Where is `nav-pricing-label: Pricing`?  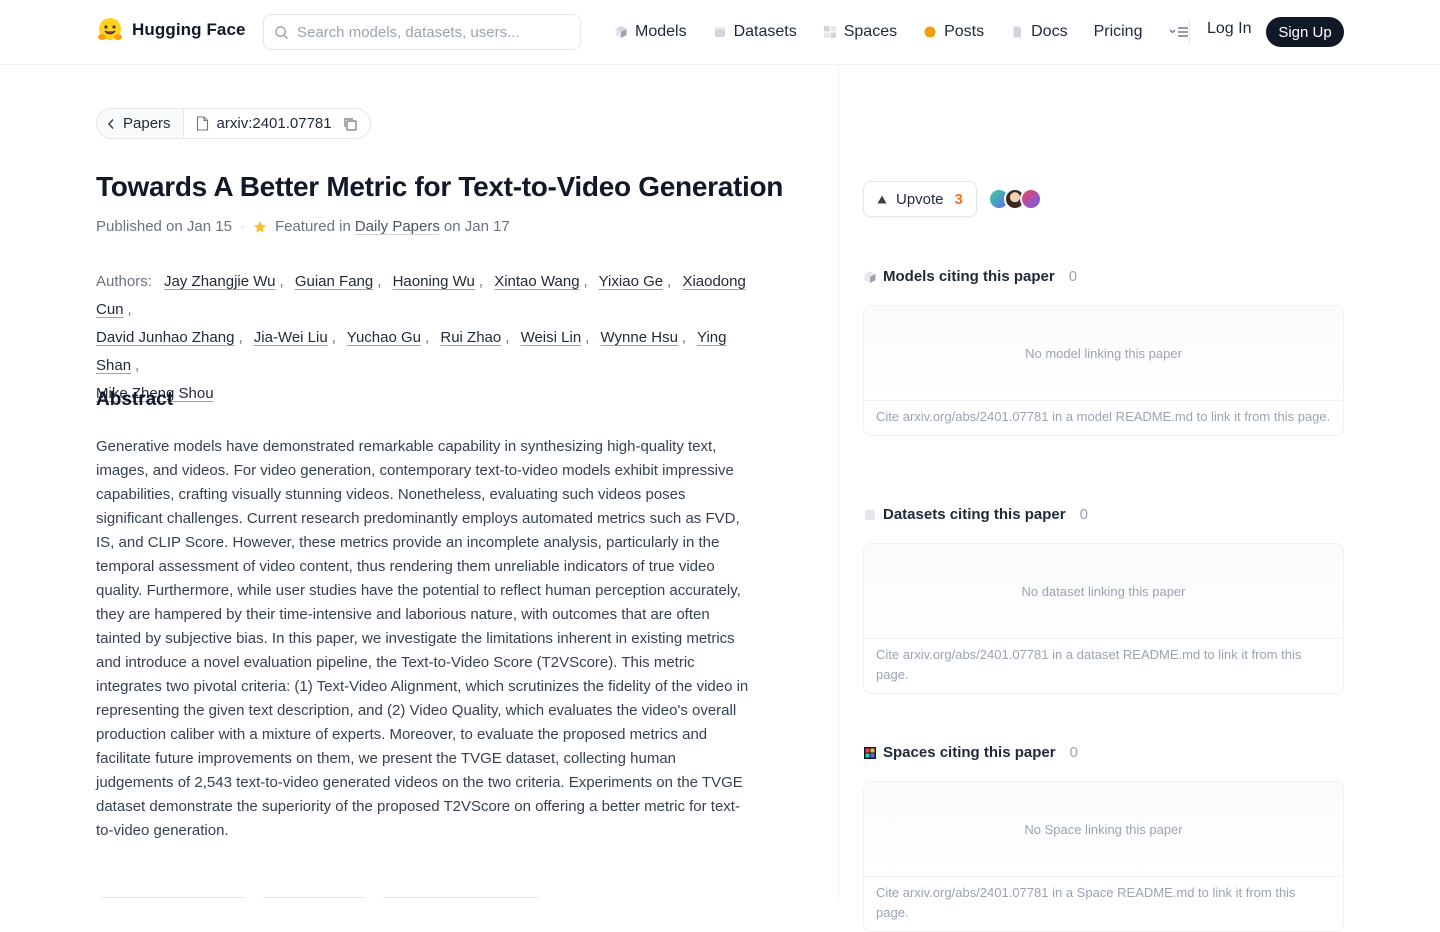
nav-pricing-label: Pricing is located at coordinates (1118, 31).